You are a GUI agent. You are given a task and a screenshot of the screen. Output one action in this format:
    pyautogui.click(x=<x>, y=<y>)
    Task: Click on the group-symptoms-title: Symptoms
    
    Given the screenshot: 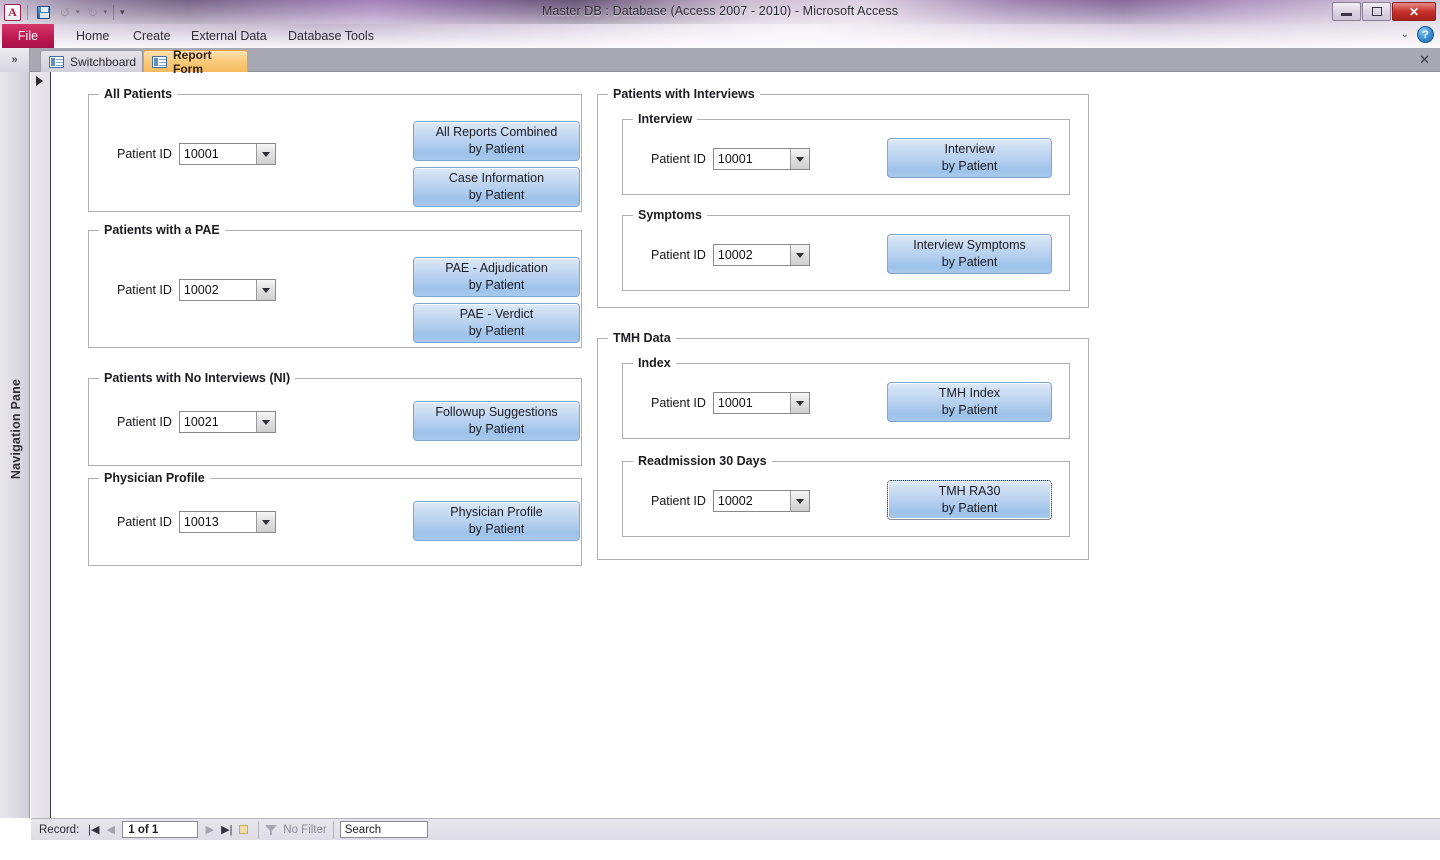 What is the action you would take?
    pyautogui.click(x=670, y=215)
    